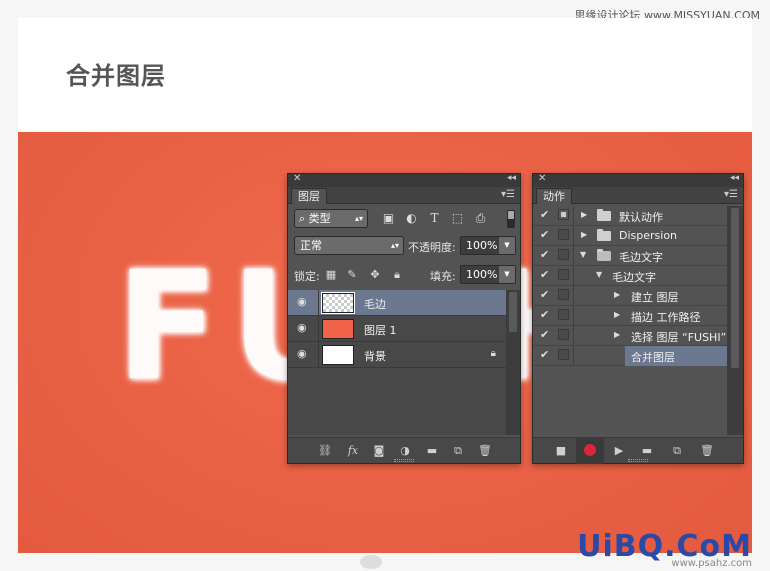 The height and width of the screenshot is (571, 770). What do you see at coordinates (647, 450) in the screenshot?
I see `new-set-icon: ▬` at bounding box center [647, 450].